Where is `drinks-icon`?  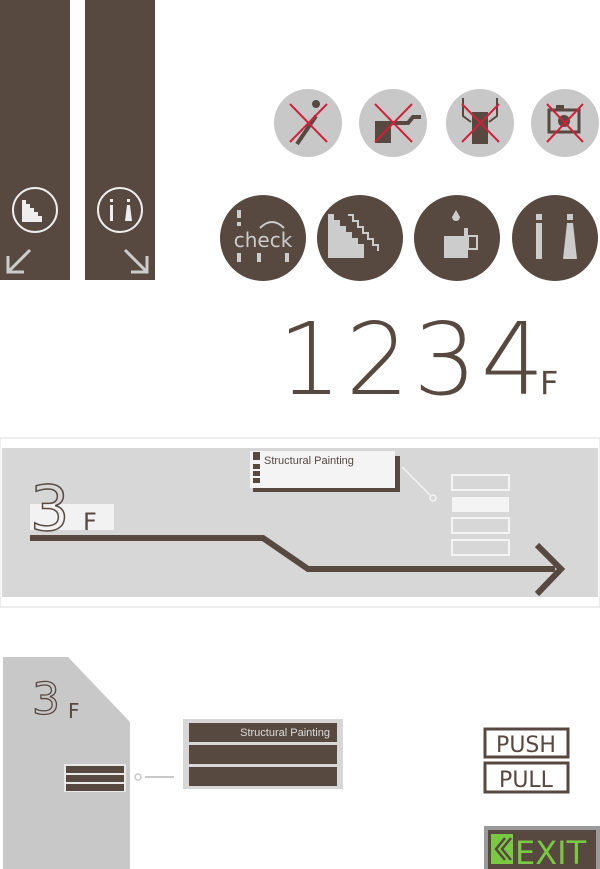
drinks-icon is located at coordinates (457, 238).